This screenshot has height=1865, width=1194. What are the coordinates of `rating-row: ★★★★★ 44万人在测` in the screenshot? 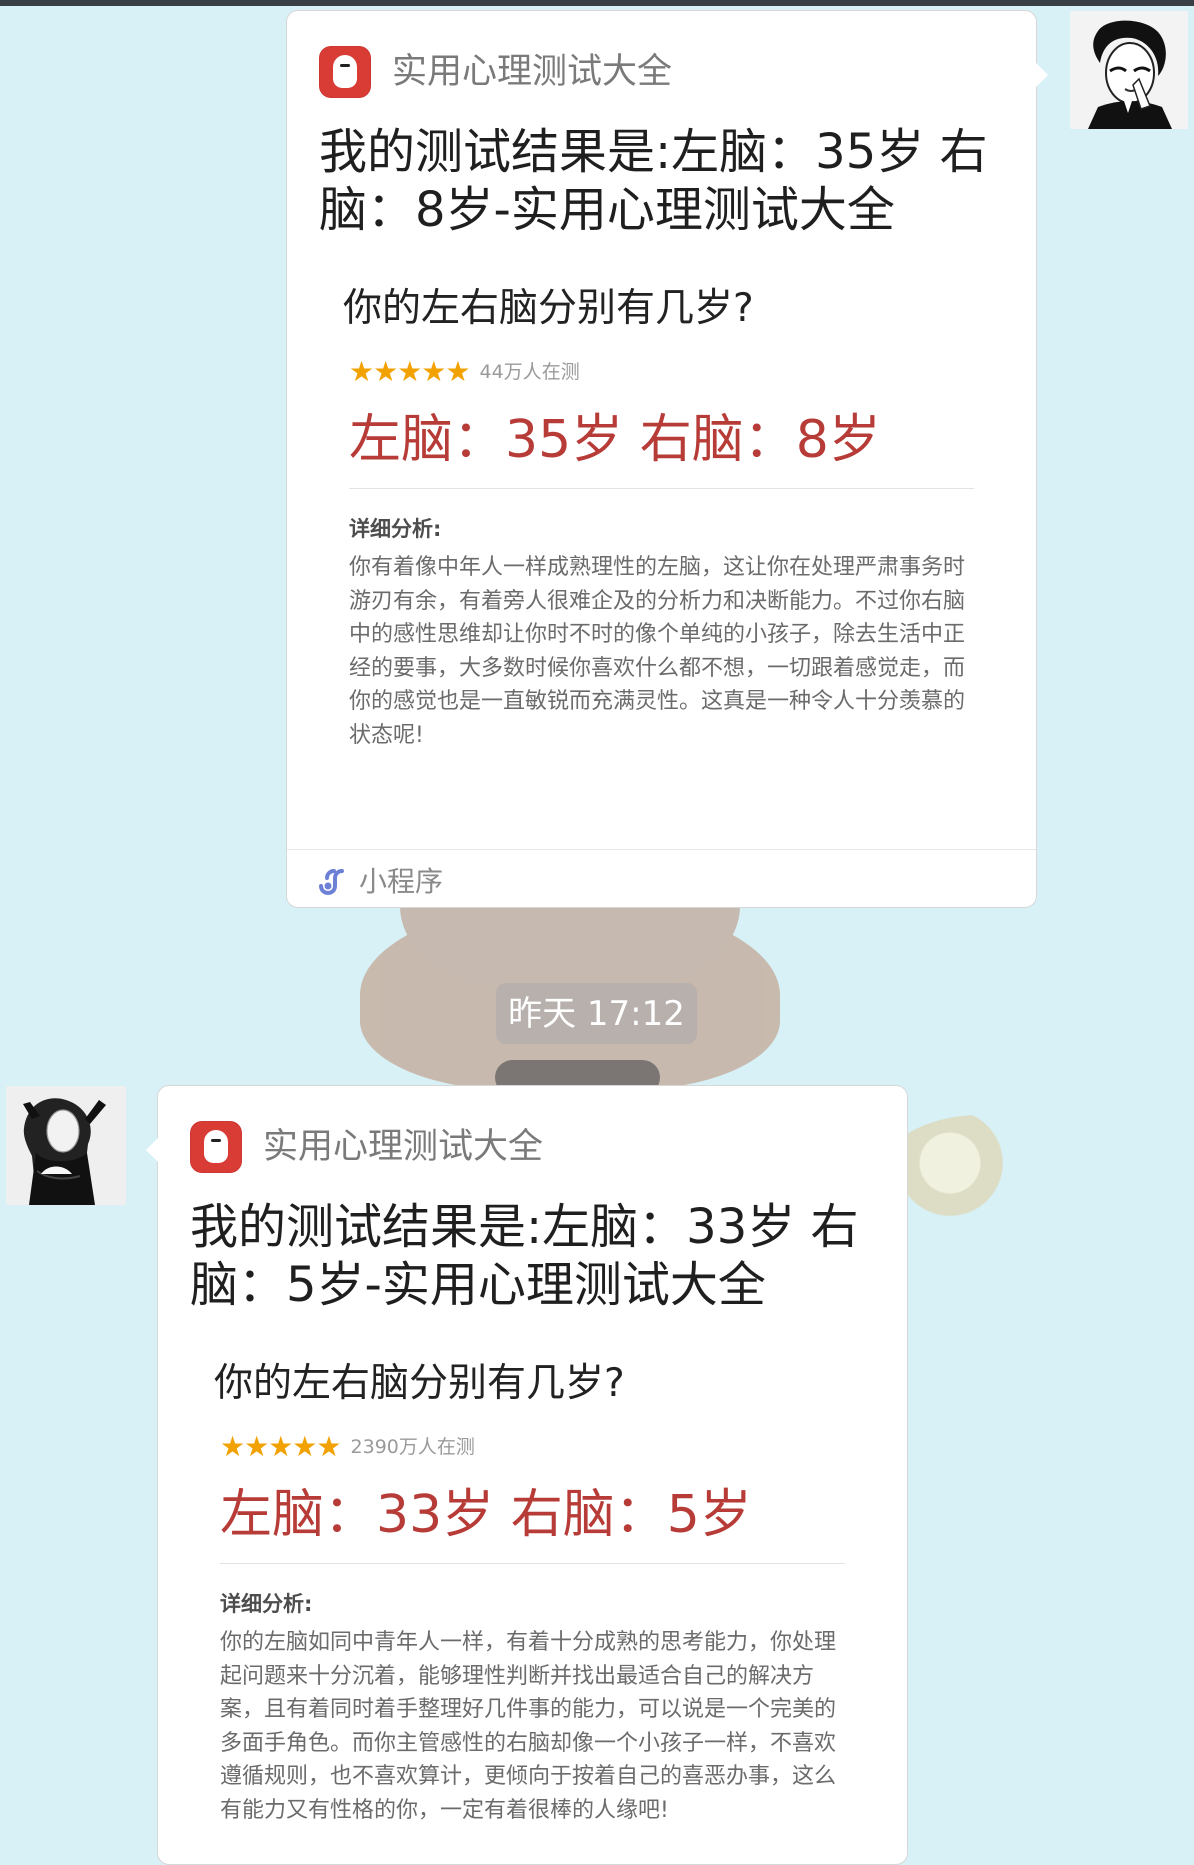 It's located at (464, 372).